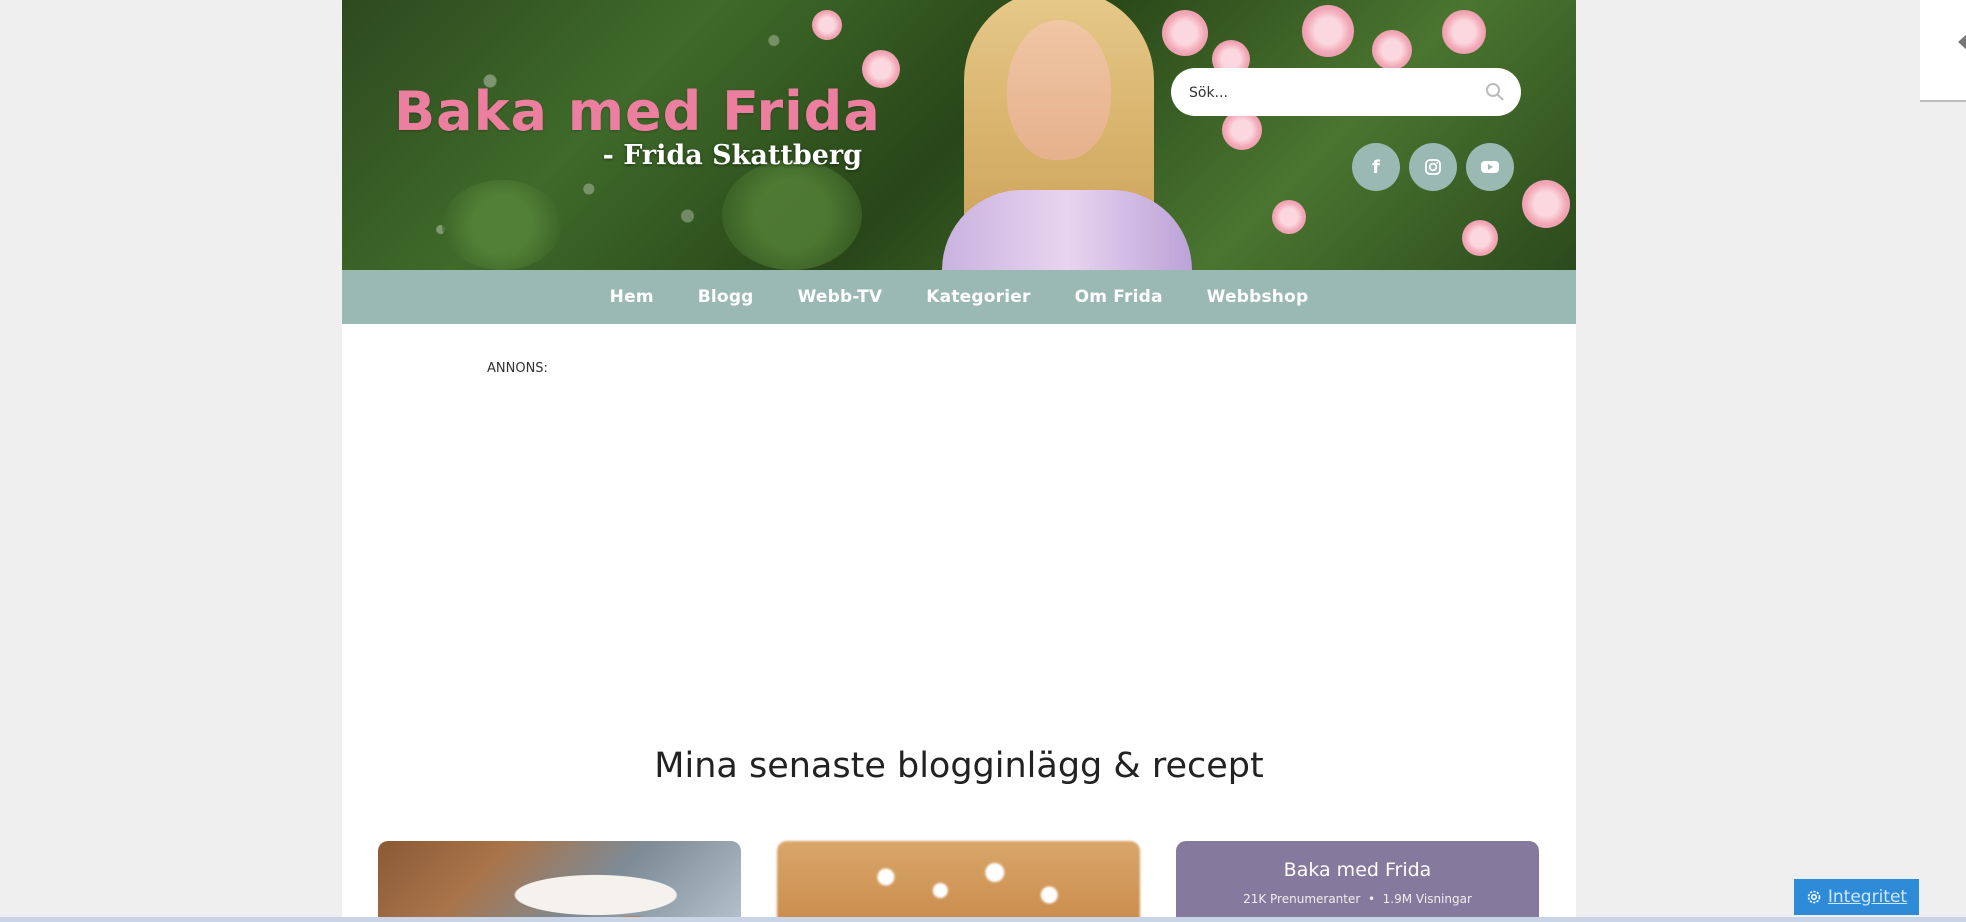  What do you see at coordinates (1119, 297) in the screenshot?
I see `nav-item-om-frida: Om Frida` at bounding box center [1119, 297].